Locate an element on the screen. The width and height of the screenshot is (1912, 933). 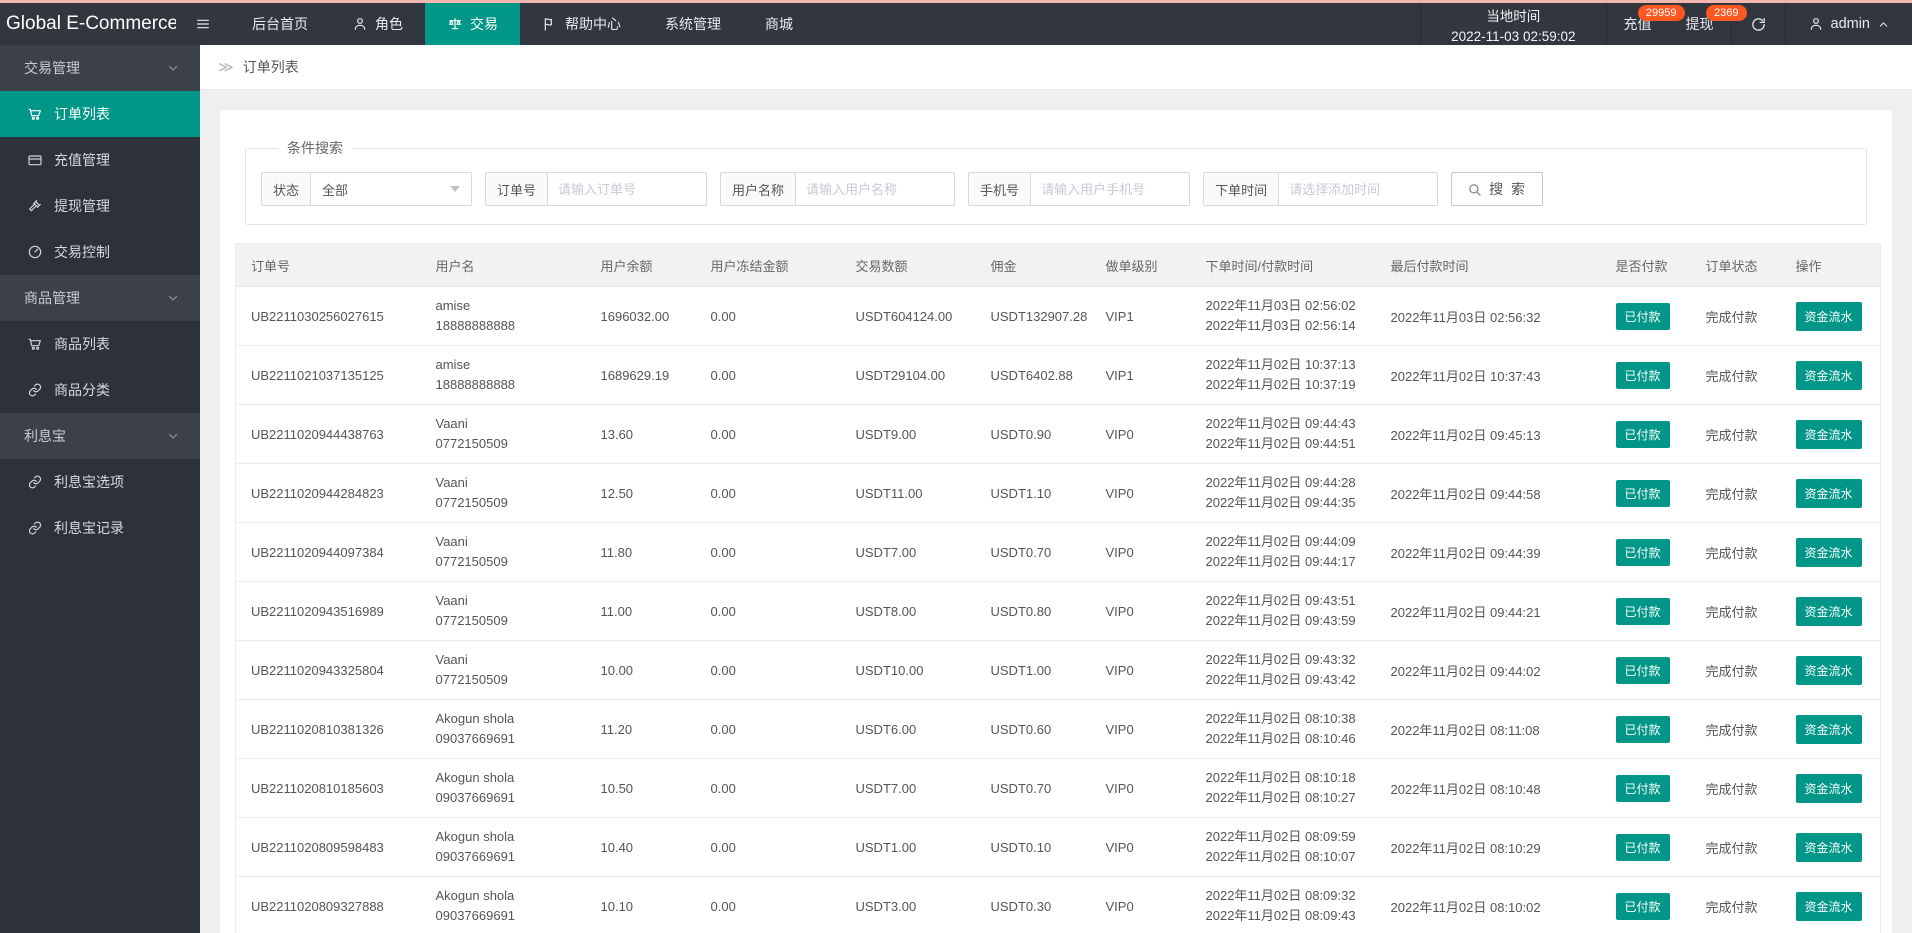
cell-last-pay-time: 2022年11月02日 08:10:48 is located at coordinates (1488, 788).